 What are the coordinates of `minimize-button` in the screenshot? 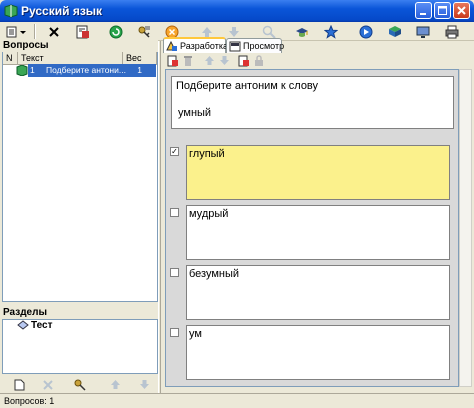 It's located at (423, 10).